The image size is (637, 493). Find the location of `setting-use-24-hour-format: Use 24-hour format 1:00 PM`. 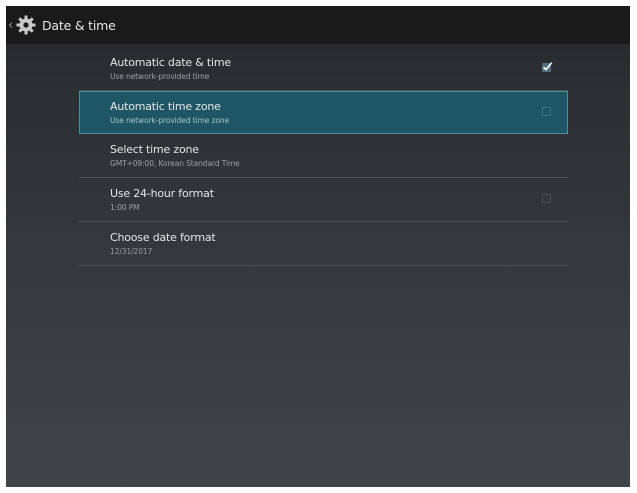

setting-use-24-hour-format: Use 24-hour format 1:00 PM is located at coordinates (323, 200).